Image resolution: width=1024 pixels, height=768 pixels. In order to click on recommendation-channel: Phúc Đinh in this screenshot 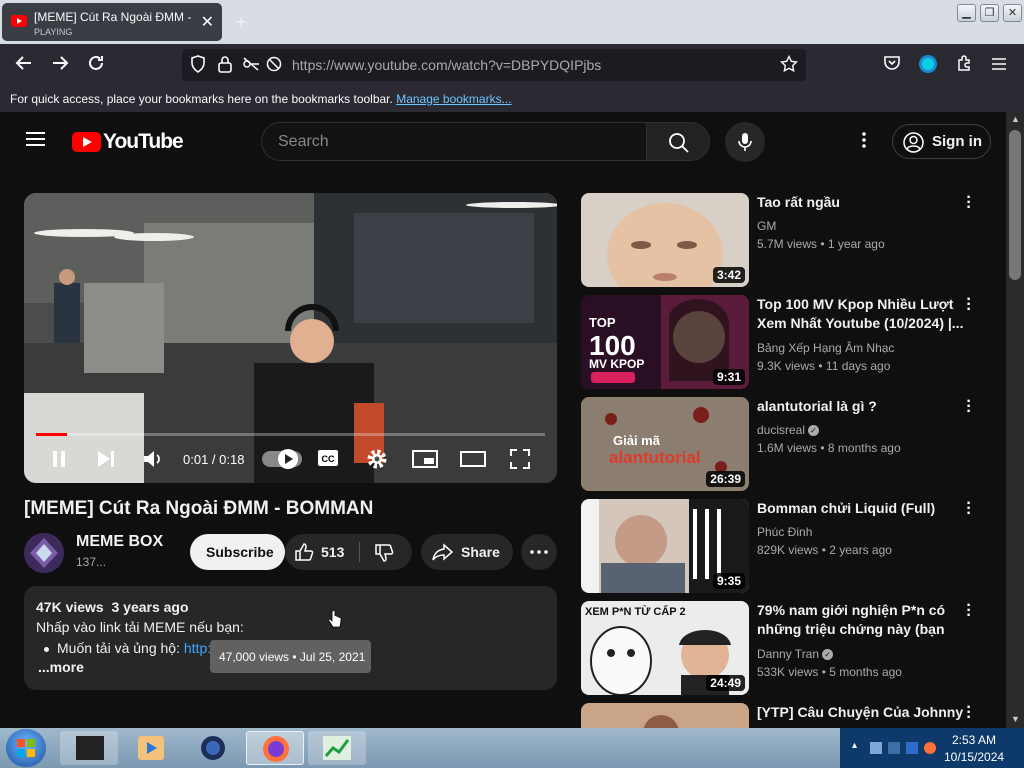, I will do `click(784, 532)`.